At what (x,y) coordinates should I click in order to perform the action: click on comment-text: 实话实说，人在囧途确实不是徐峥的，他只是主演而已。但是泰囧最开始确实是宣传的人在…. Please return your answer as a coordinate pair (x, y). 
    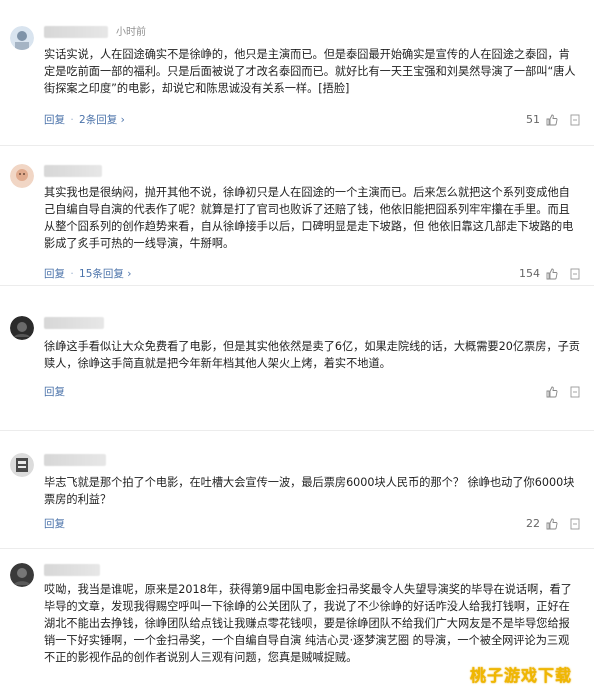
    Looking at the image, I should click on (310, 71).